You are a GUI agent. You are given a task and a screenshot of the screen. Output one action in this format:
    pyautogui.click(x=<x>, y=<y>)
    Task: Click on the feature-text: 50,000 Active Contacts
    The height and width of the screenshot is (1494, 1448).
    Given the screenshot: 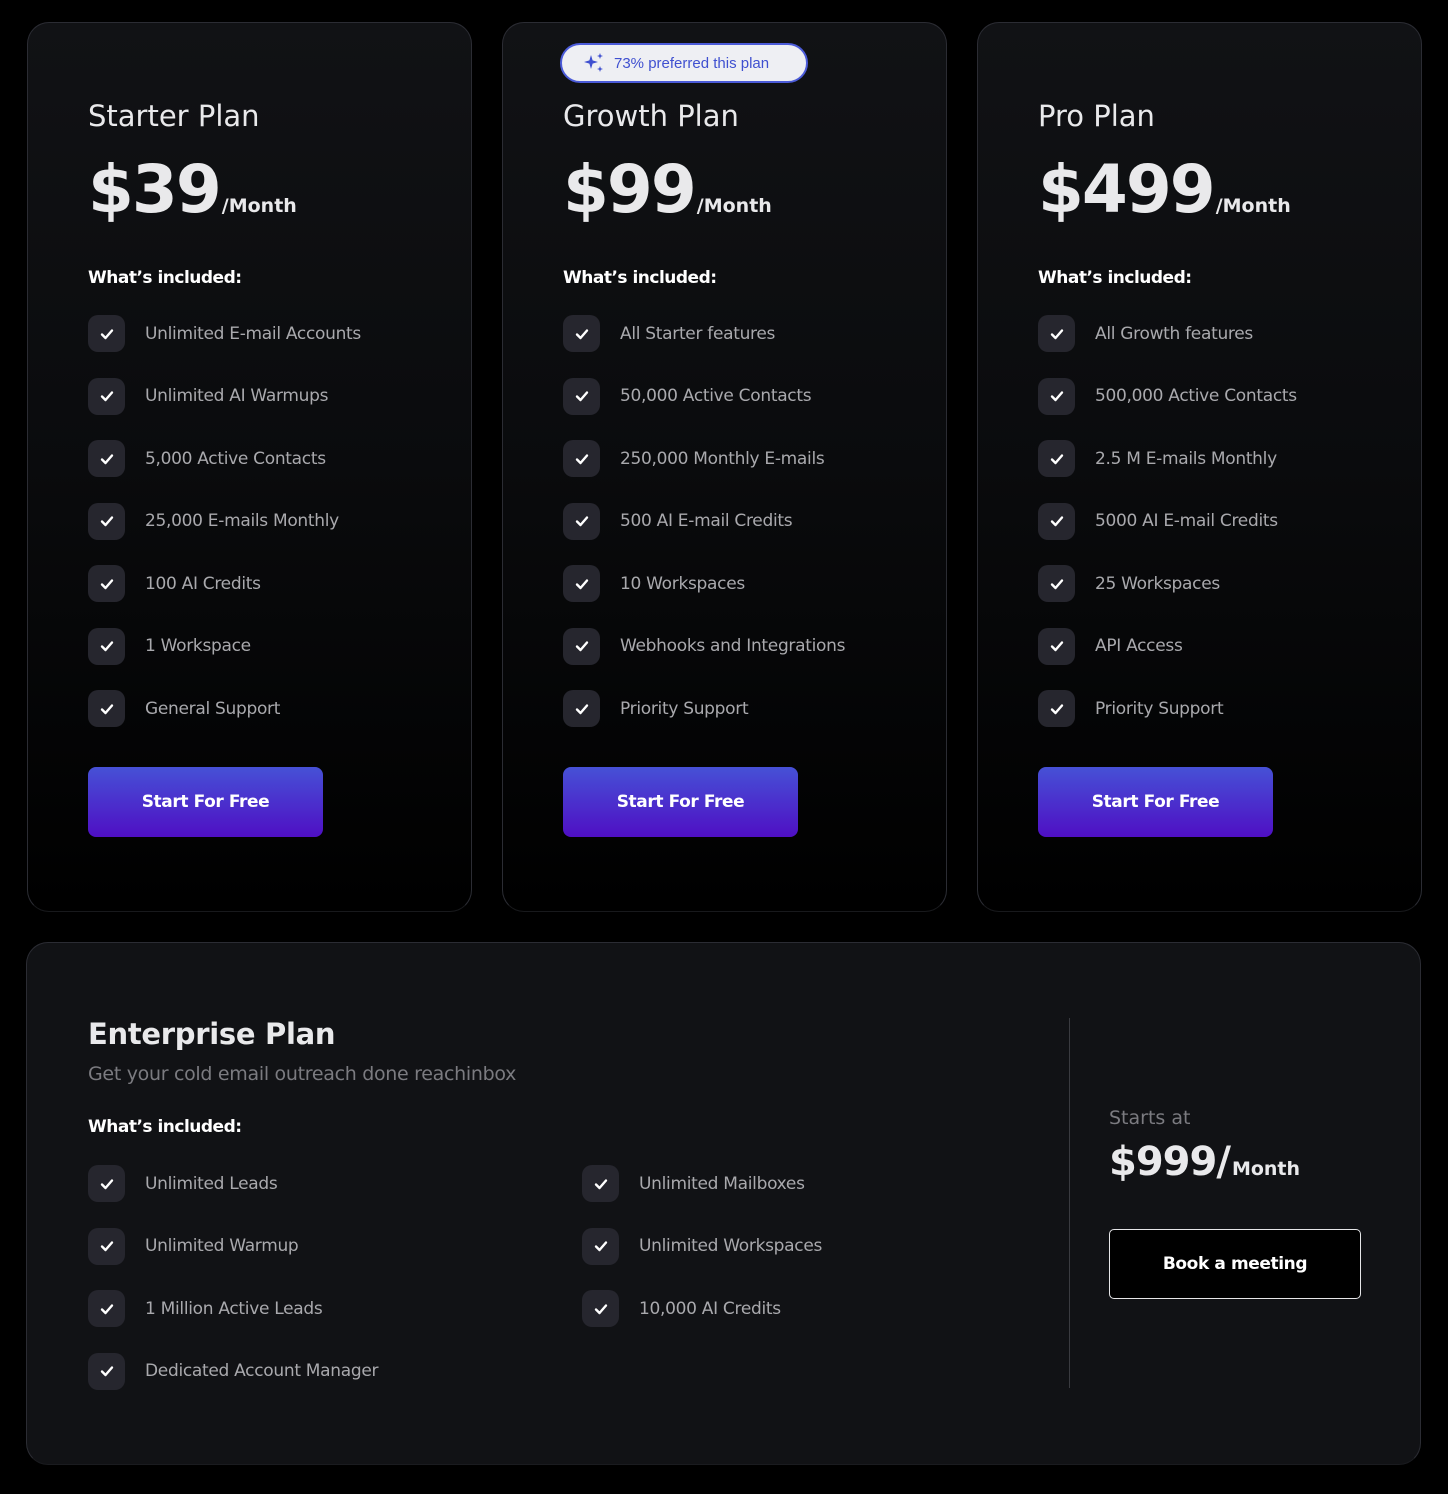 What is the action you would take?
    pyautogui.click(x=716, y=396)
    